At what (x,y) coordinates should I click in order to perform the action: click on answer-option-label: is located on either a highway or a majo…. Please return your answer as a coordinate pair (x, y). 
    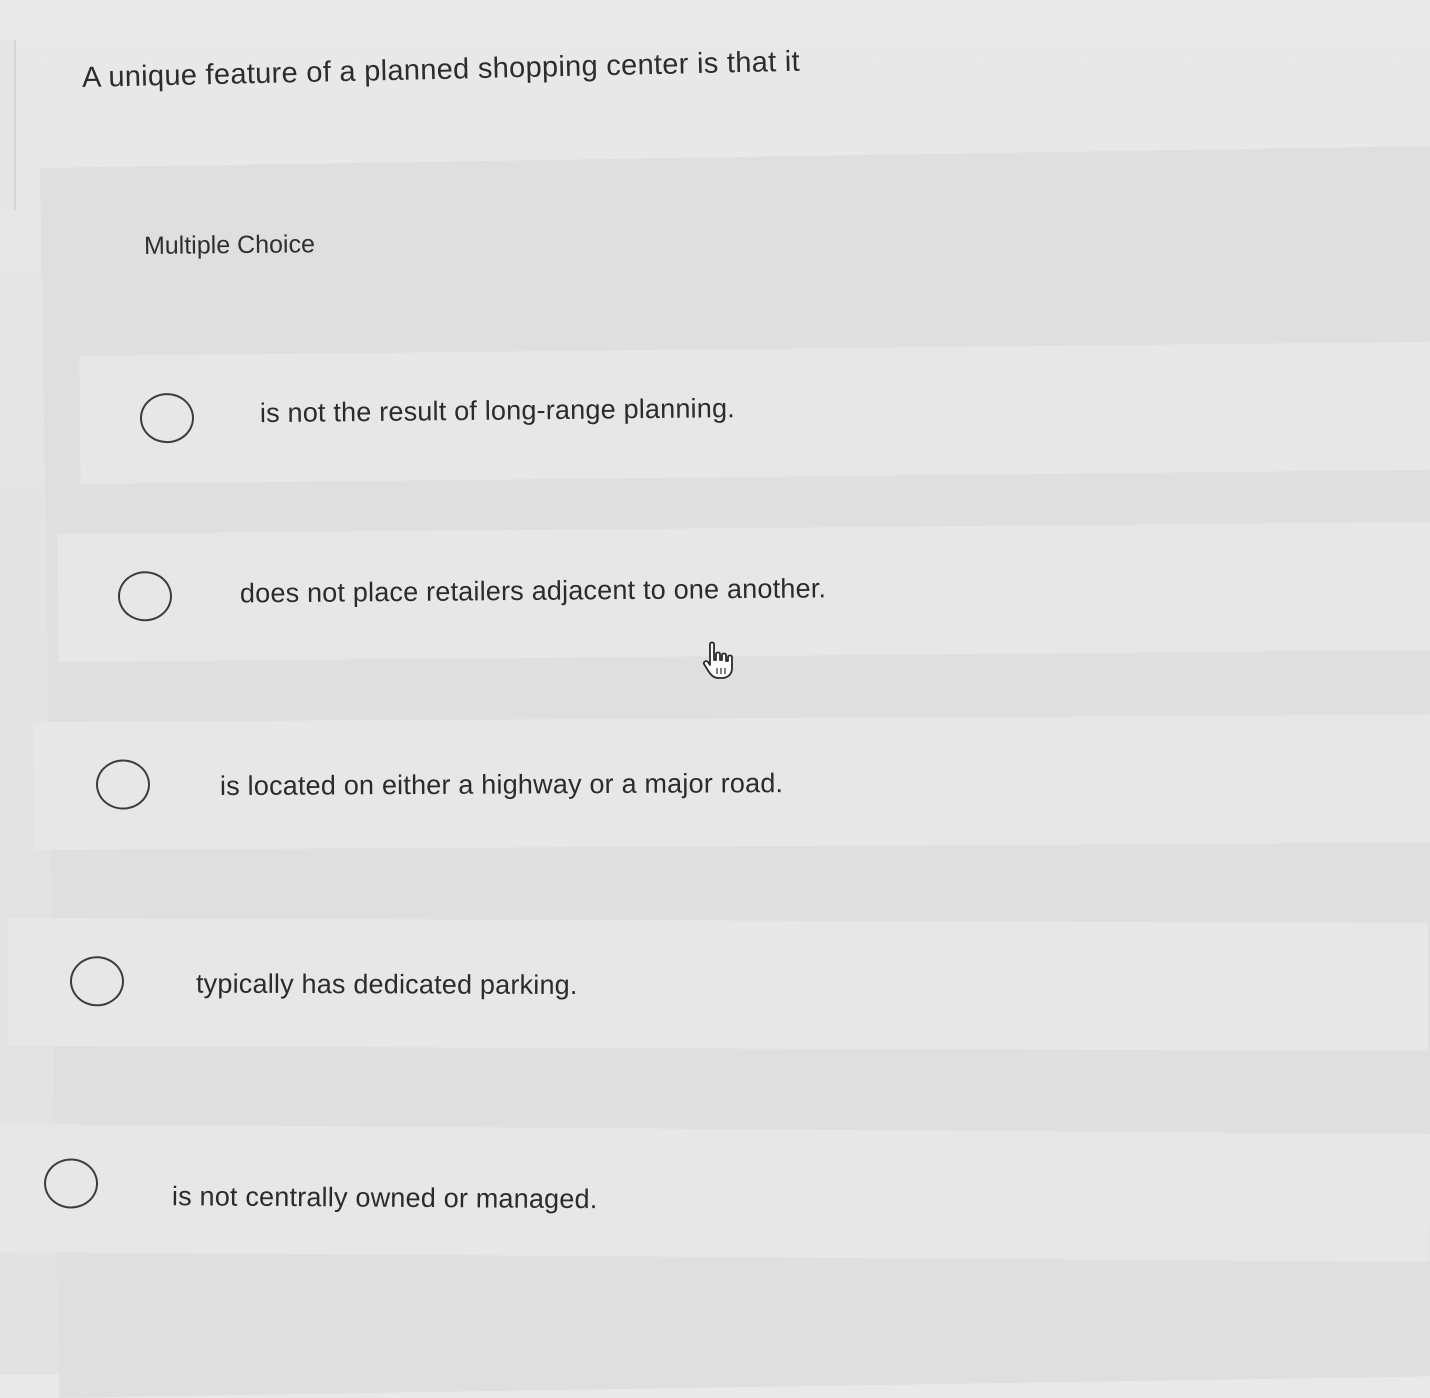
    Looking at the image, I should click on (501, 785).